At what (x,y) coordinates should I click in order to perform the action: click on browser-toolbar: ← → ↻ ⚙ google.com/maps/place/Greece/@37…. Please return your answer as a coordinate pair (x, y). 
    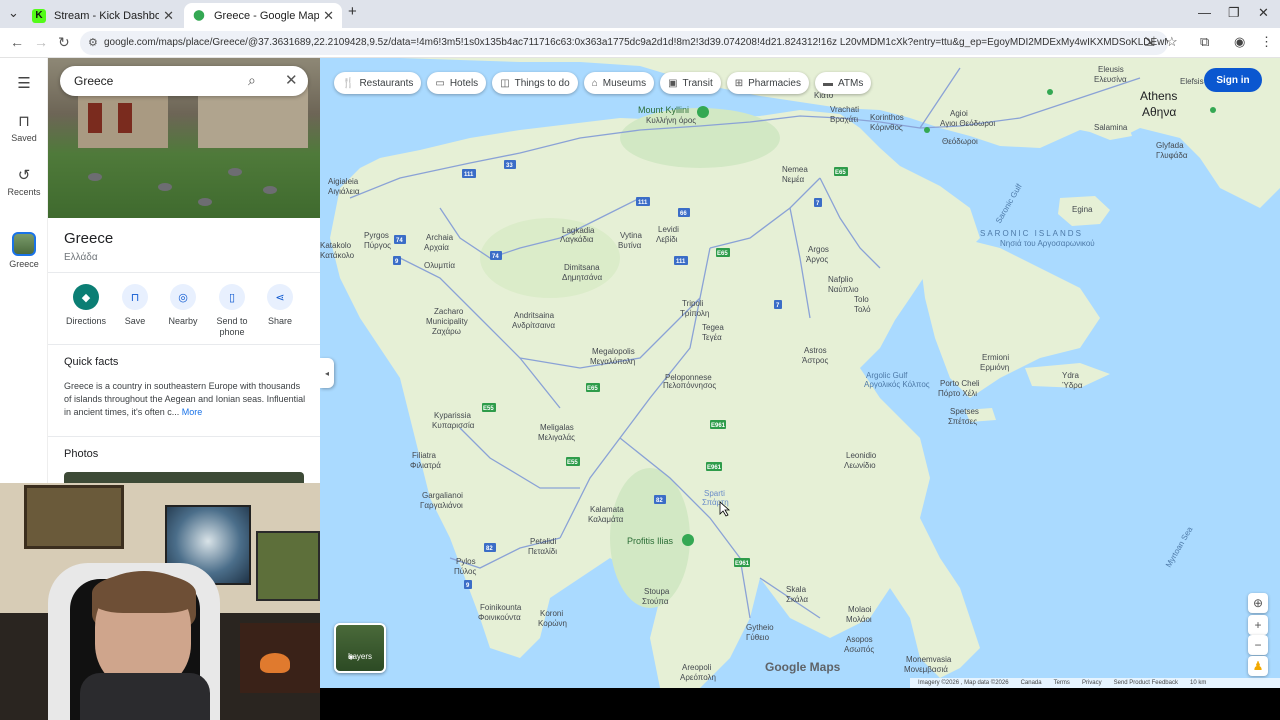
    Looking at the image, I should click on (640, 43).